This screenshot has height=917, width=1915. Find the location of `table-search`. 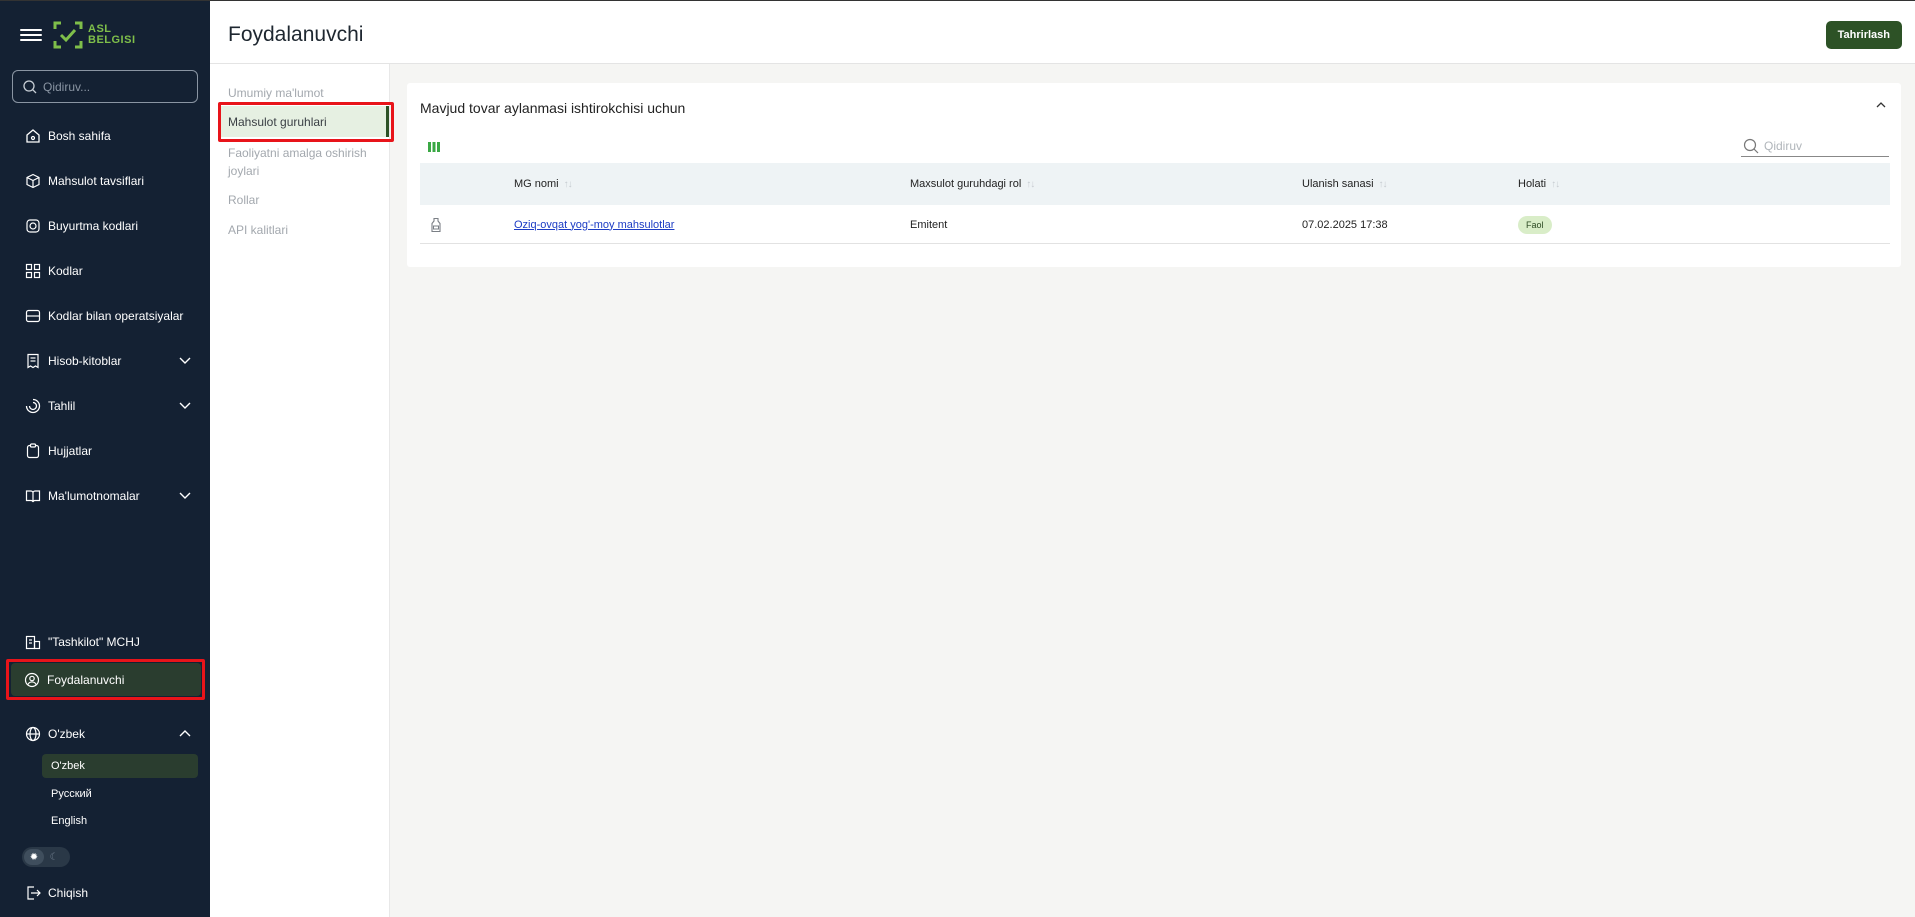

table-search is located at coordinates (1815, 146).